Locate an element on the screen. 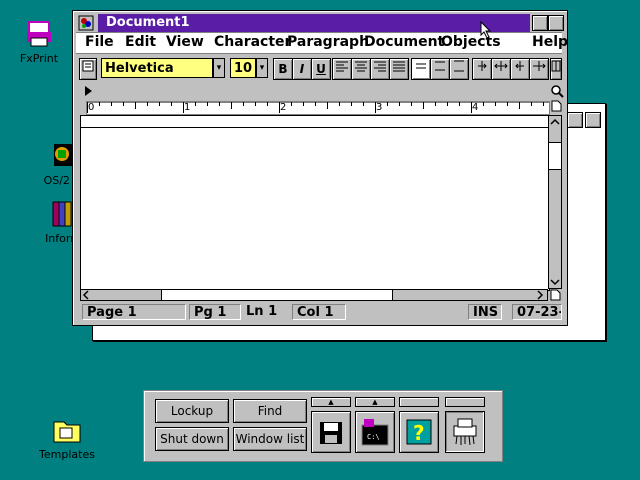 Image resolution: width=640 pixels, height=480 pixels. floppy-disk-icon is located at coordinates (331, 433).